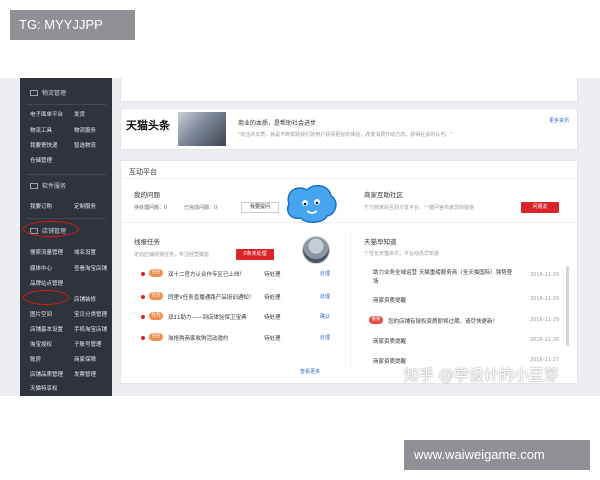  Describe the element at coordinates (46, 114) in the screenshot. I see `sidebar-item: 电子面单平台` at that location.